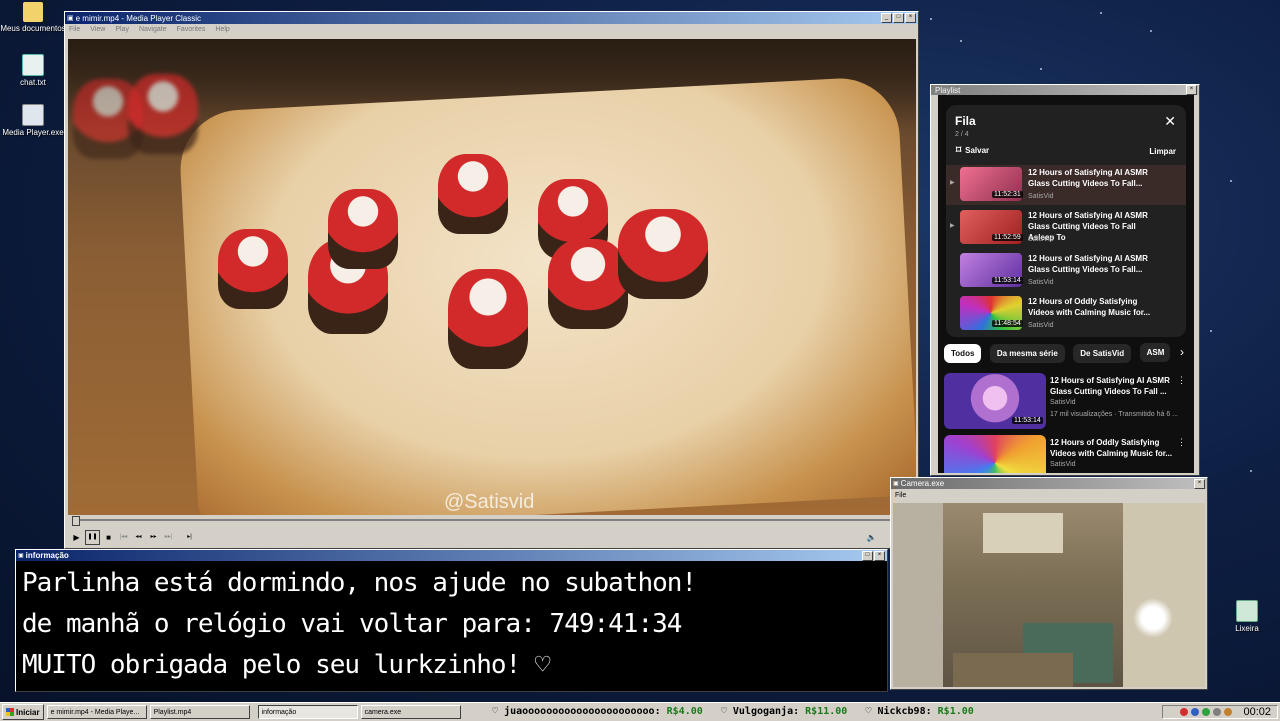 The width and height of the screenshot is (1280, 721). I want to click on queue-title: Fila, so click(965, 121).